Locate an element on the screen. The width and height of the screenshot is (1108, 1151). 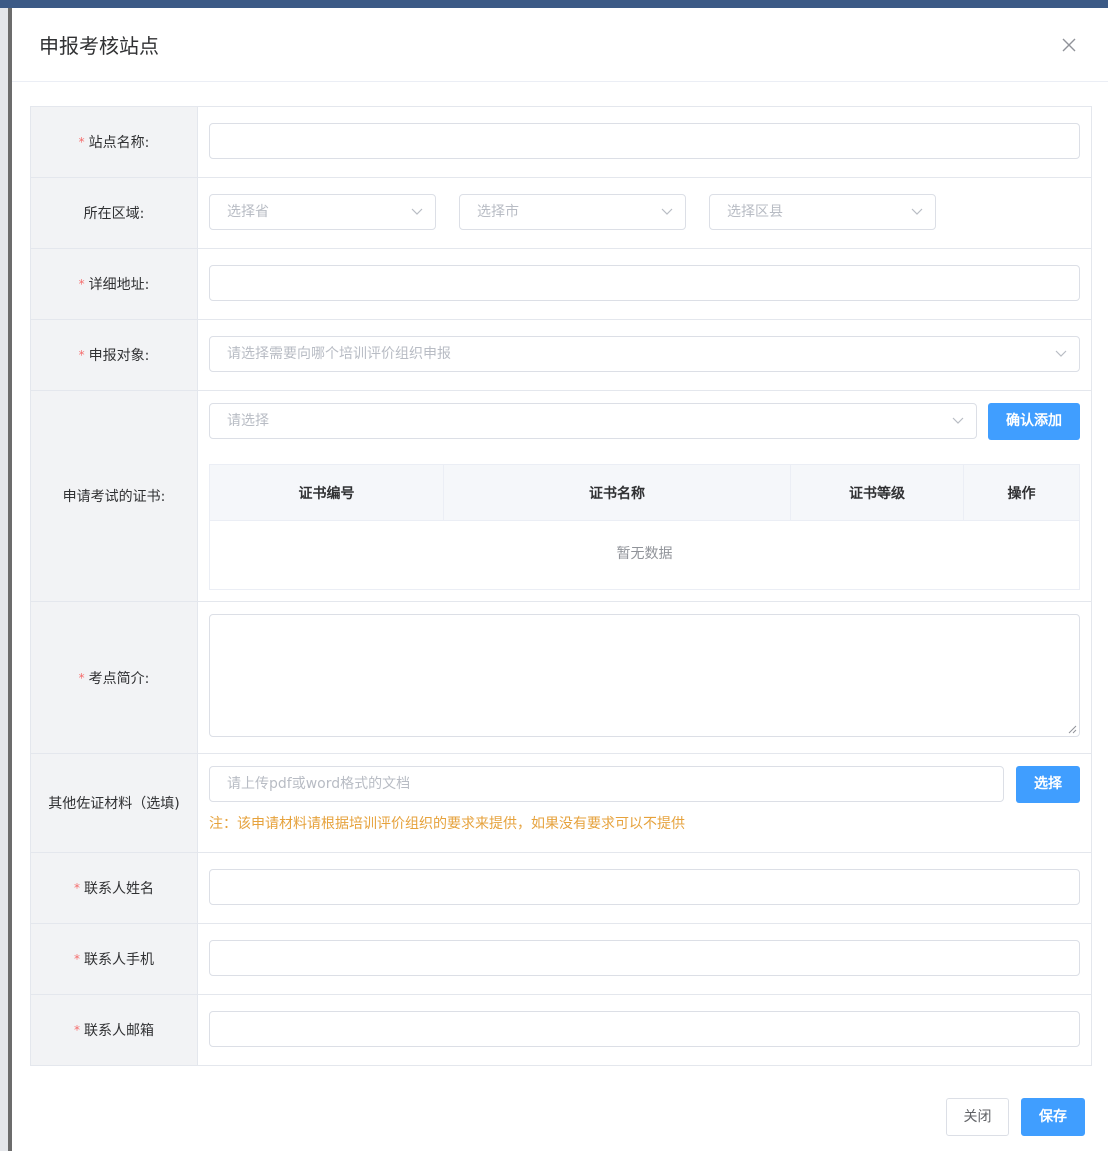
certificate-table: 证书编号 证书名称 证书等级 操作 暂无数据 is located at coordinates (644, 527).